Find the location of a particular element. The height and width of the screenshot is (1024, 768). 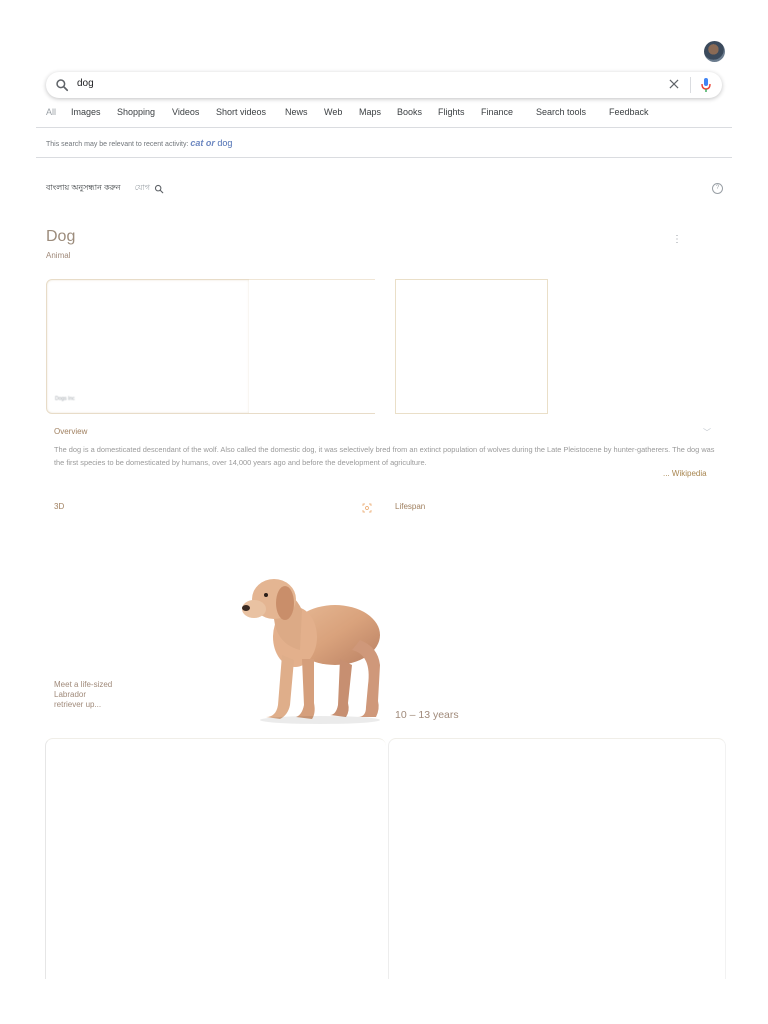

image-tile-1: Dogs Inc is located at coordinates (148, 346).